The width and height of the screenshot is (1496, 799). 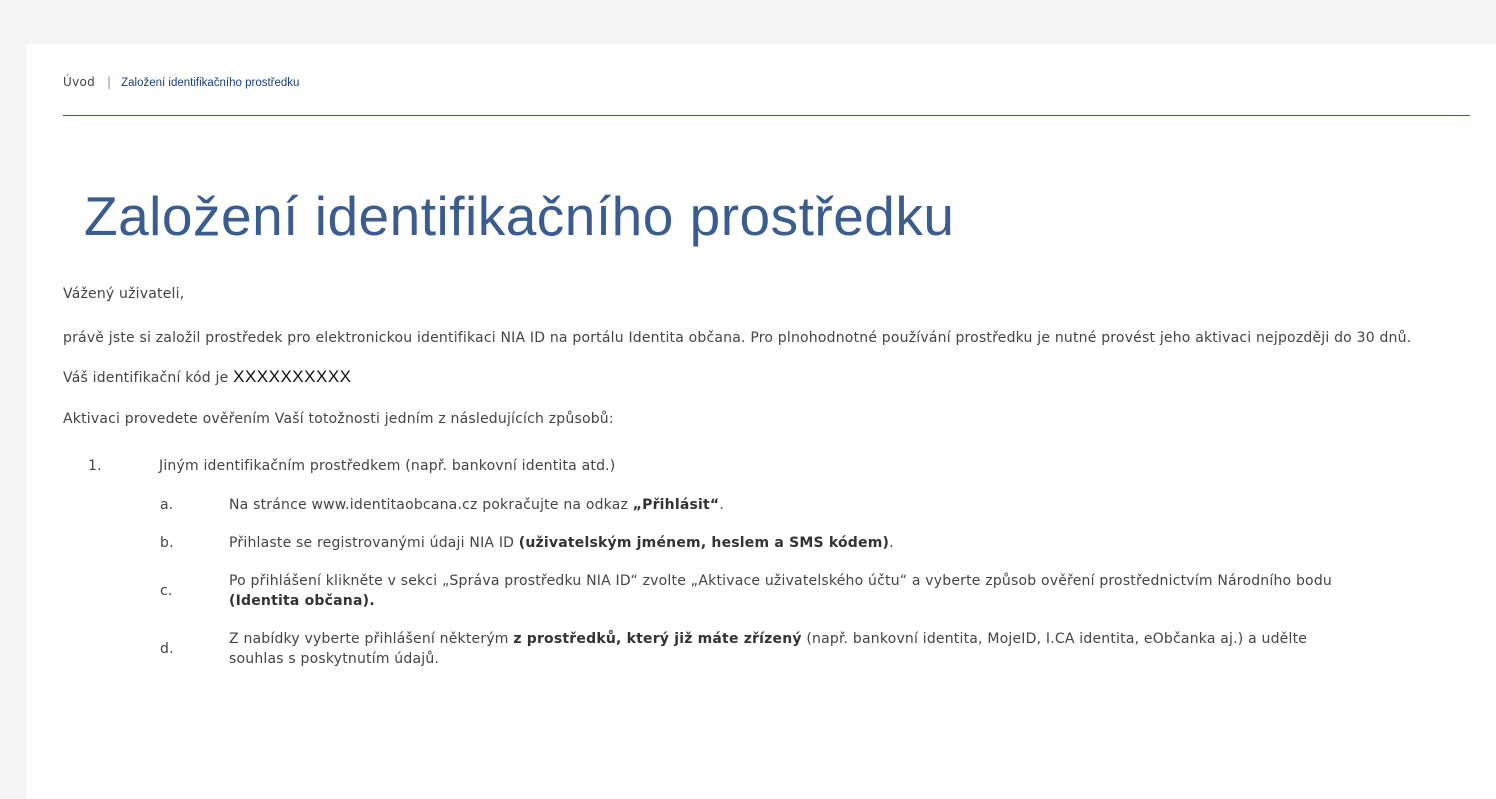 What do you see at coordinates (146, 378) in the screenshot?
I see `code-prefix: Váš identifikační kód je` at bounding box center [146, 378].